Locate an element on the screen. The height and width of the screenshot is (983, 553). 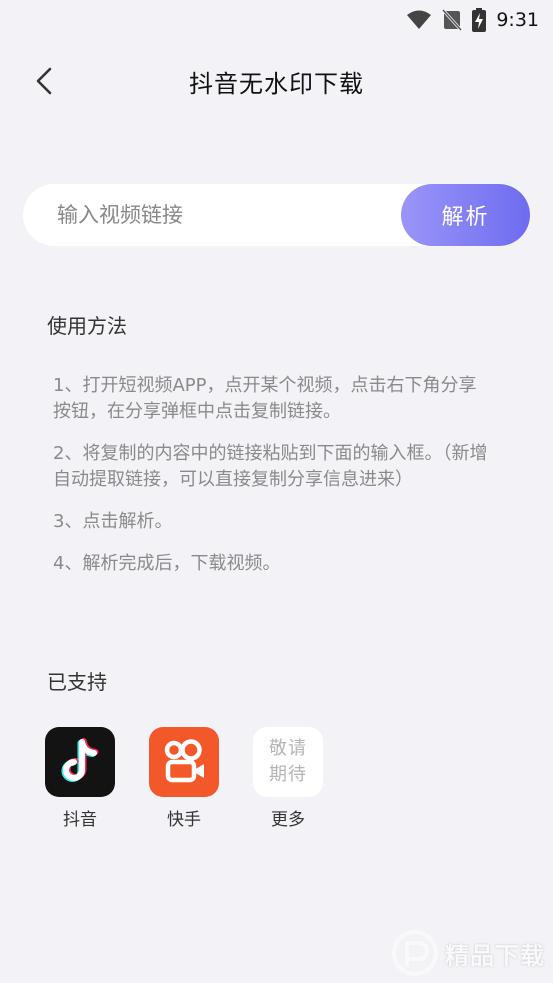
app-more: 敬请 期待 更多 is located at coordinates (288, 778).